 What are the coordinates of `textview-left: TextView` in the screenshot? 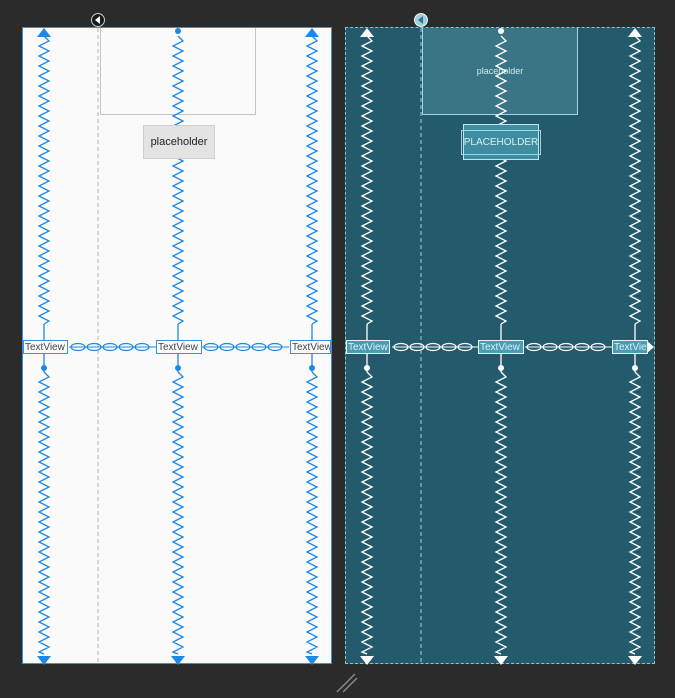 It's located at (45, 347).